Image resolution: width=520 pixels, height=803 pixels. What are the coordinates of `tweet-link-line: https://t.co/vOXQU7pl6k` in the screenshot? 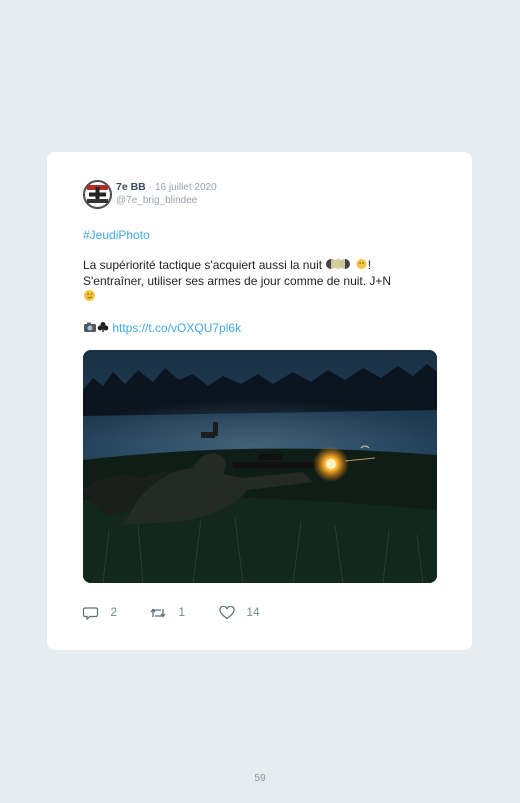 It's located at (263, 329).